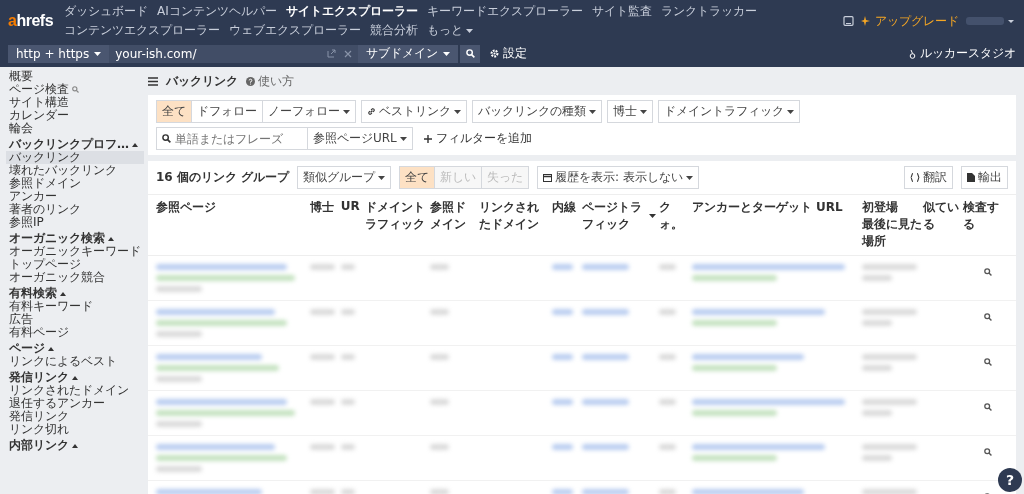 The image size is (1024, 494). Describe the element at coordinates (477, 138) in the screenshot. I see `add-filter-button: フィルターを追加` at that location.